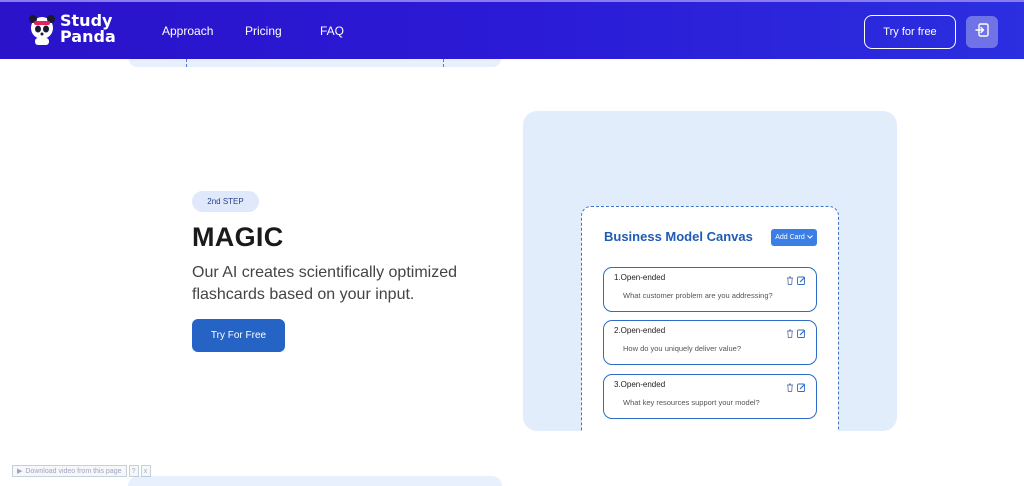 This screenshot has width=1024, height=486. What do you see at coordinates (315, 481) in the screenshot?
I see `next-section-edge` at bounding box center [315, 481].